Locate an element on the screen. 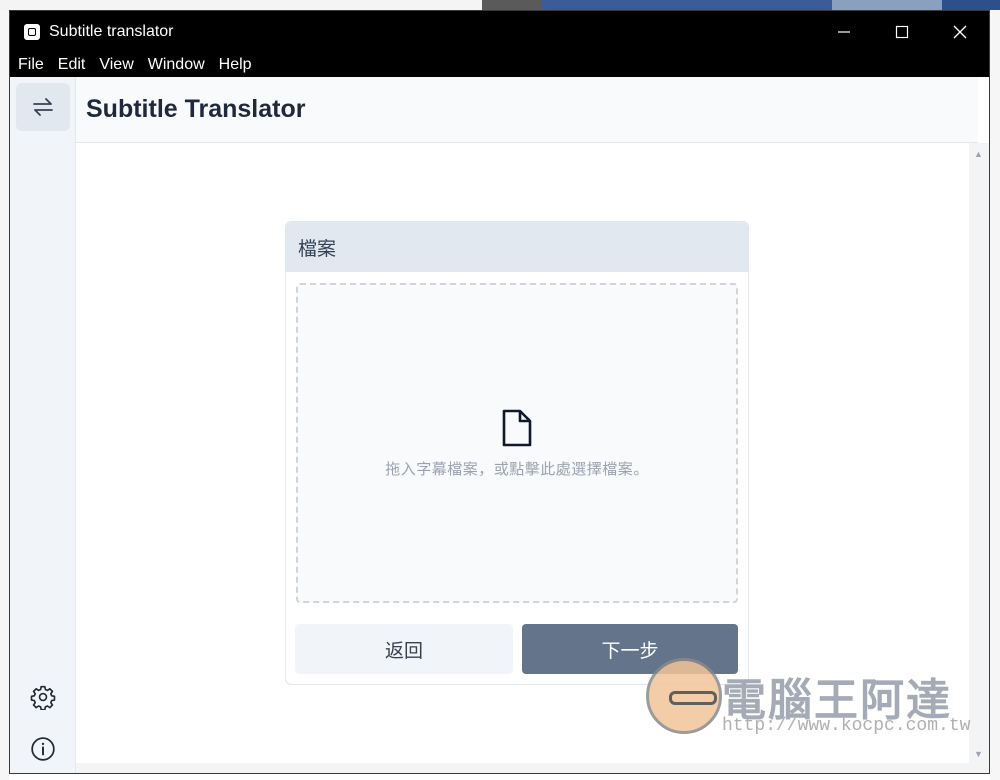  sidebar-item-settings is located at coordinates (43, 697).